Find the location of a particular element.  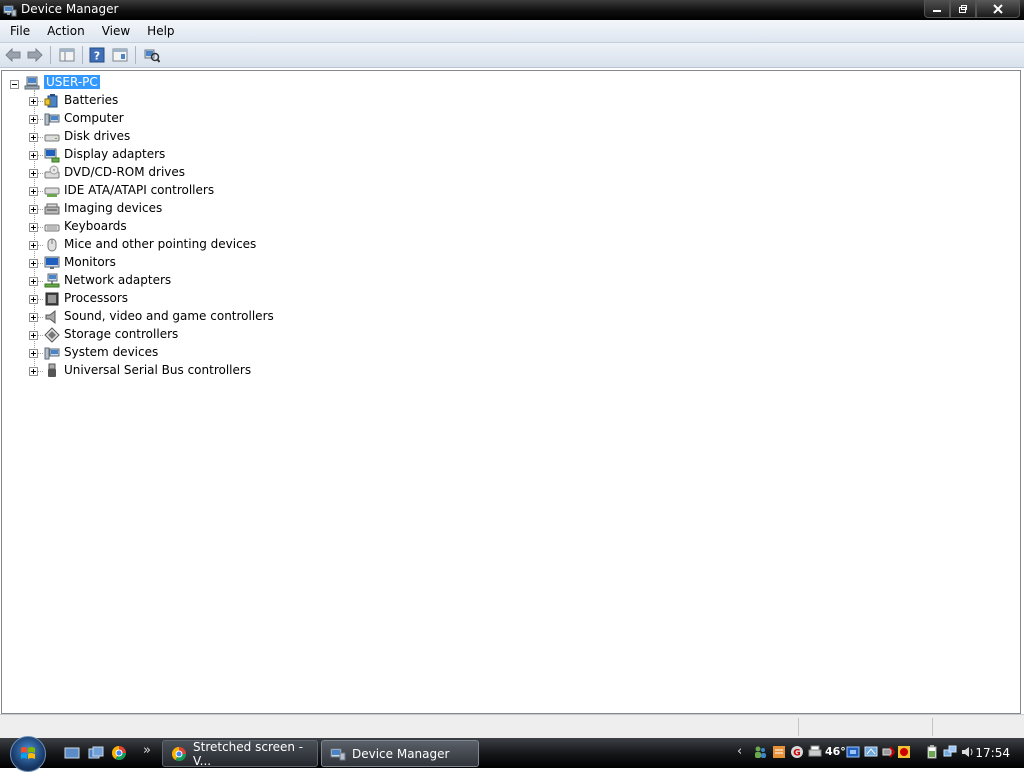

close-button is located at coordinates (998, 9).